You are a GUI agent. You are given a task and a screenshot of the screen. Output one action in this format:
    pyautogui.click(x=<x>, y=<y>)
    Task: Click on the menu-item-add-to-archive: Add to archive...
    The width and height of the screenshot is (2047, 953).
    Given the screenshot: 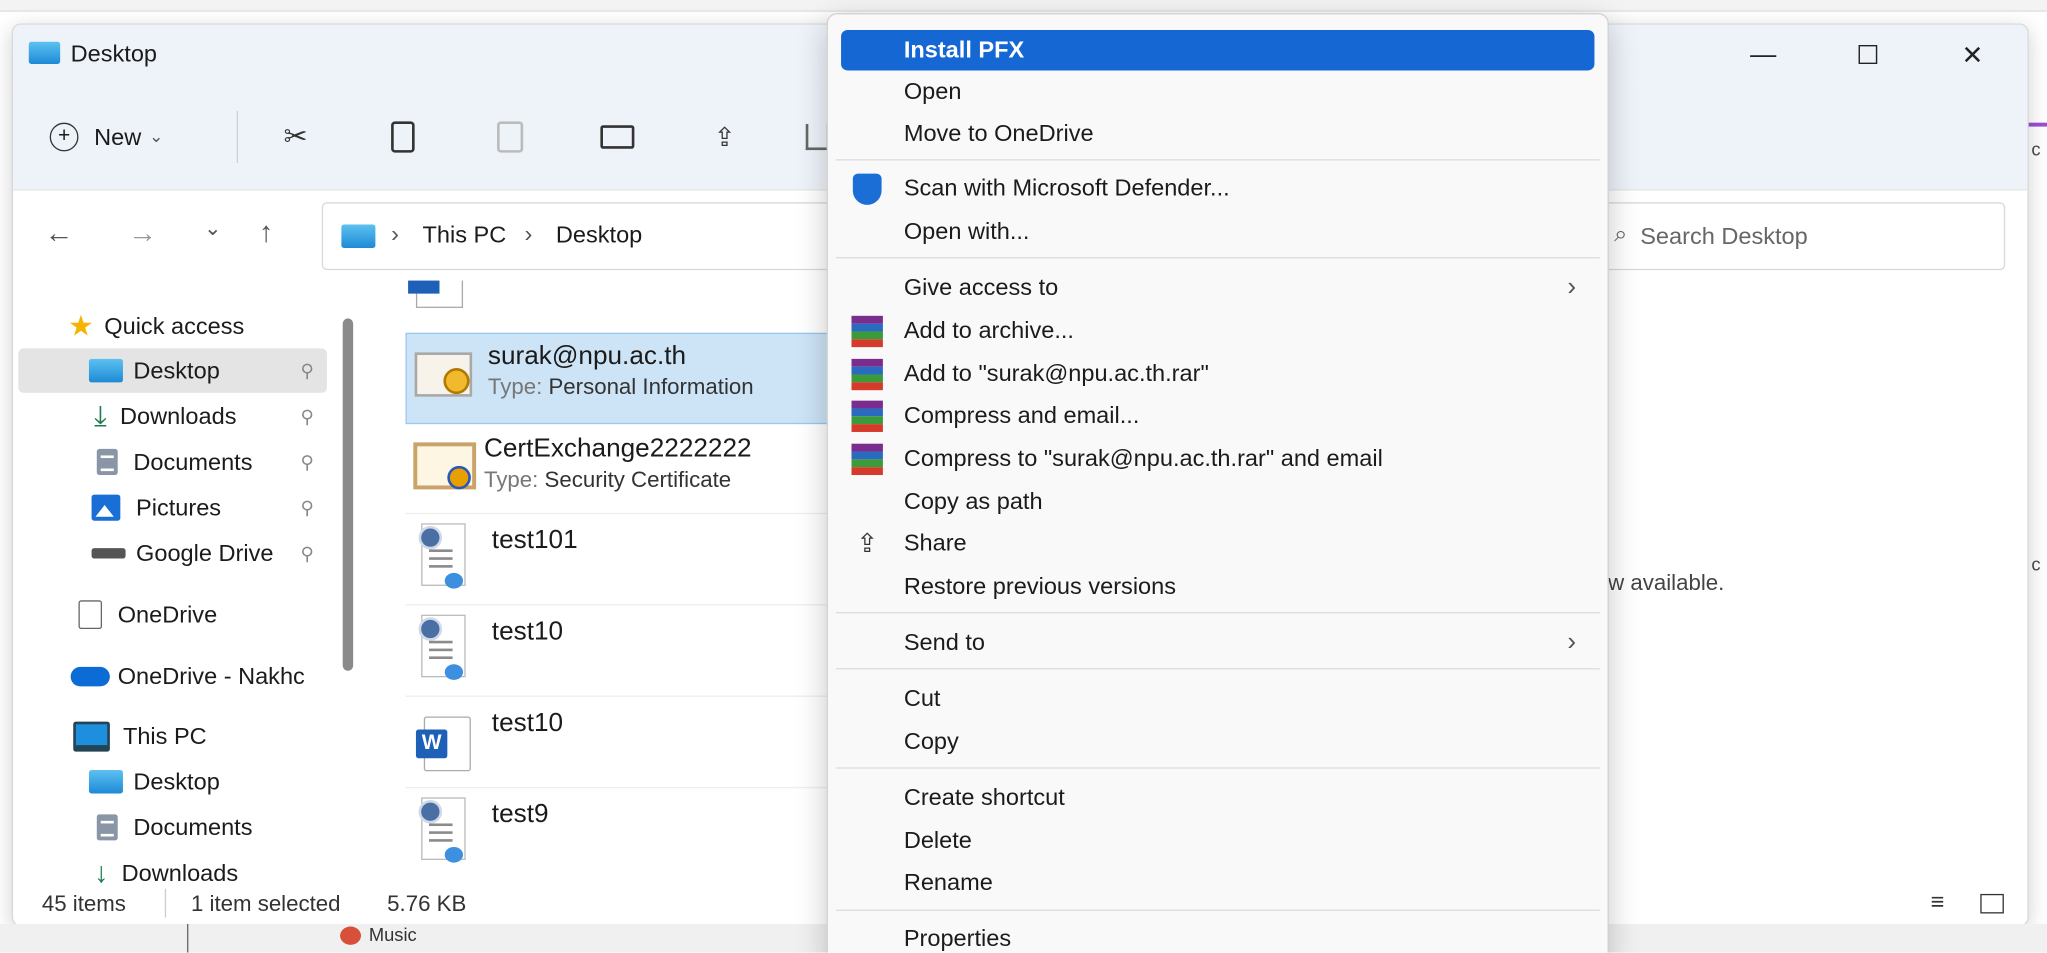 What is the action you would take?
    pyautogui.click(x=1217, y=331)
    